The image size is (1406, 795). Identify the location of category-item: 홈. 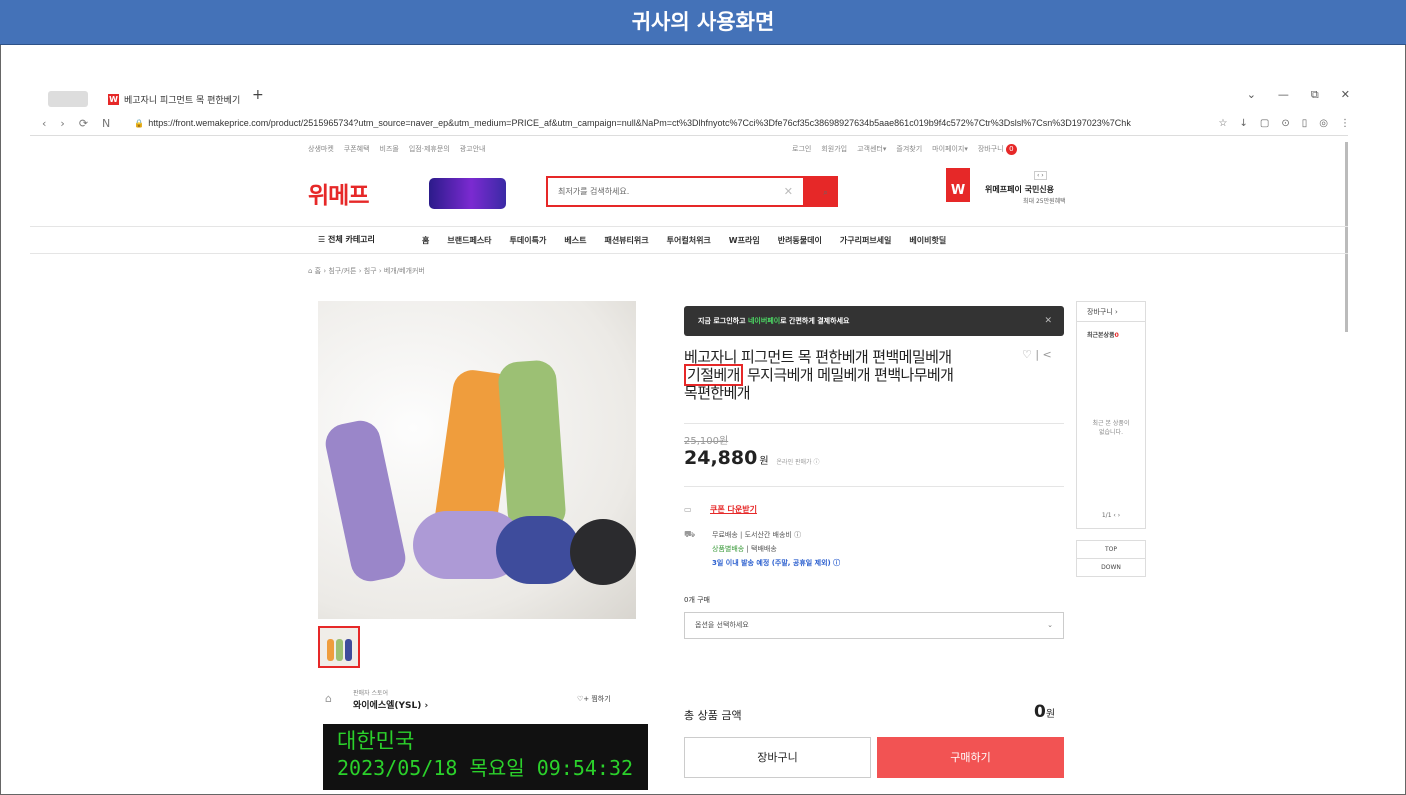
(425, 240).